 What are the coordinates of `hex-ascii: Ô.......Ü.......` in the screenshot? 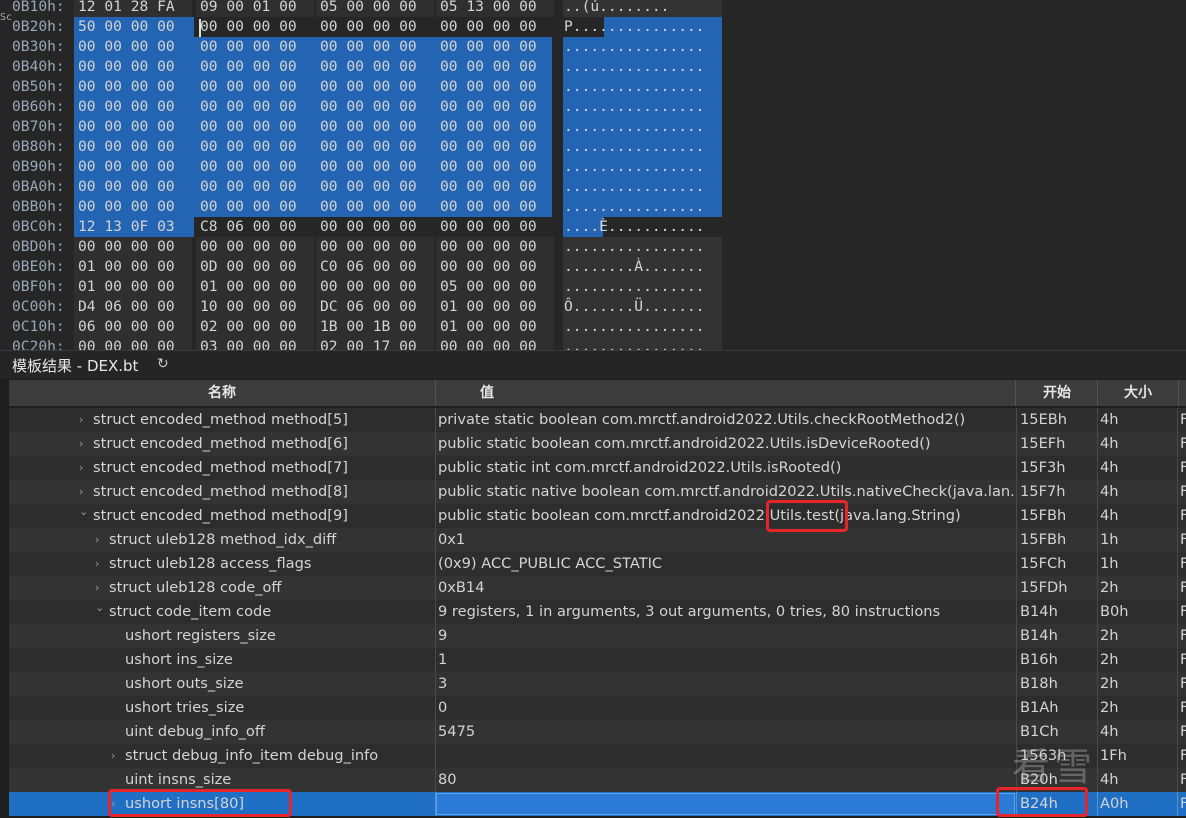 It's located at (634, 307).